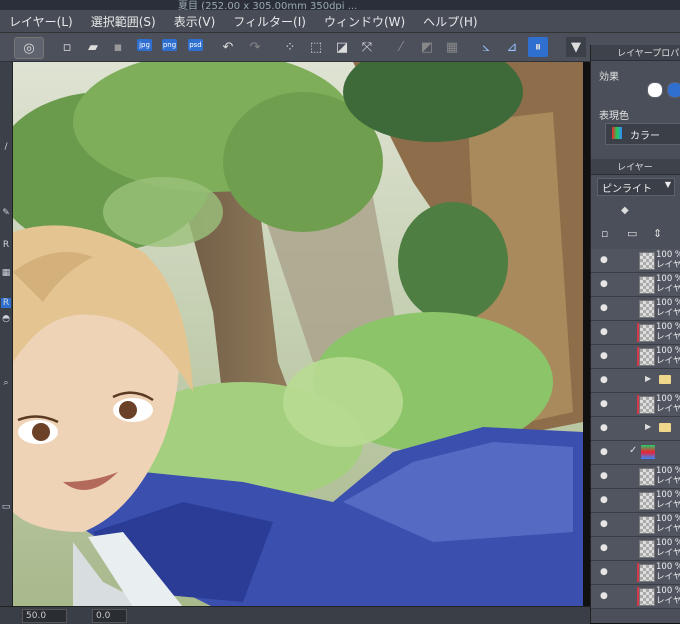 The width and height of the screenshot is (680, 624). I want to click on layer-row: ● ✓, so click(635, 453).